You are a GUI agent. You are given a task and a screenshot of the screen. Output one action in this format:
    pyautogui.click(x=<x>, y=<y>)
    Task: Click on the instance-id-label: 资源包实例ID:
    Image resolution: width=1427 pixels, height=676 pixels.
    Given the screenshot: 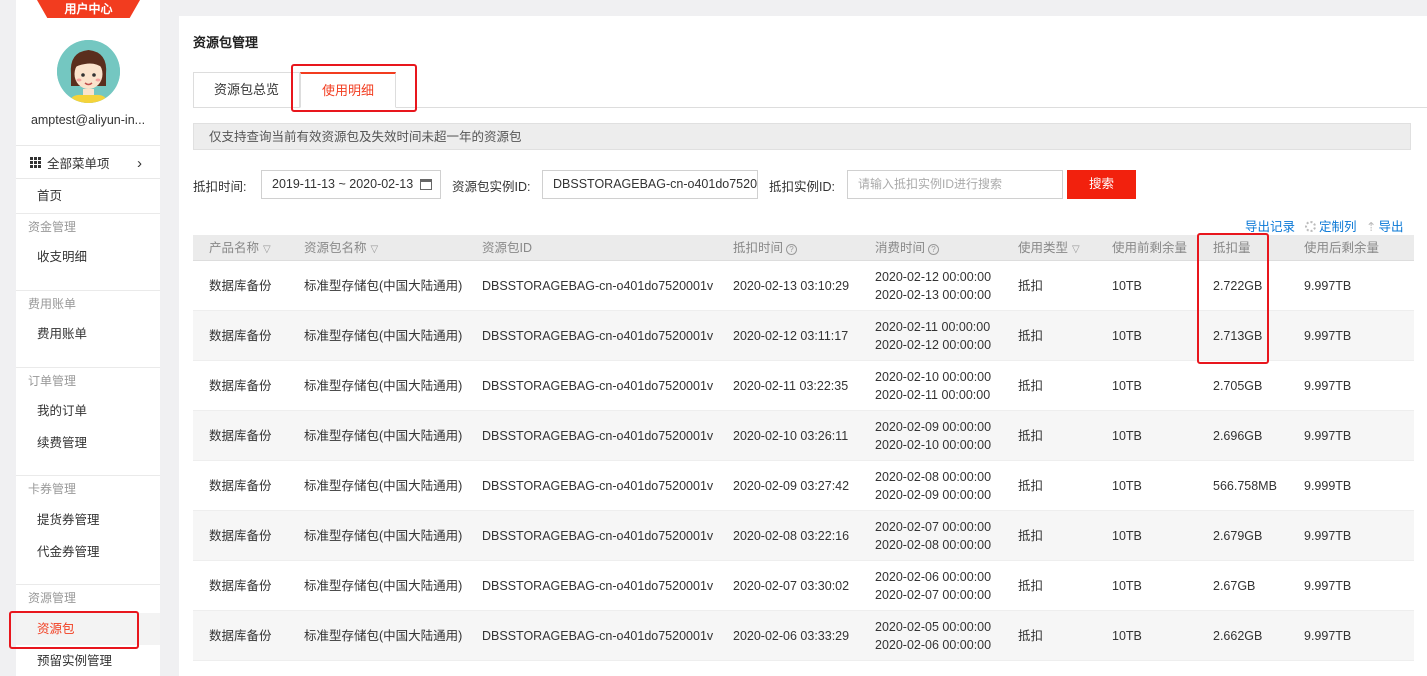 What is the action you would take?
    pyautogui.click(x=491, y=187)
    